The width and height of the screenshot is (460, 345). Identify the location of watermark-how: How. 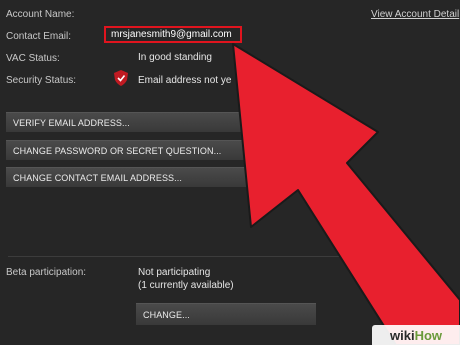
(428, 335).